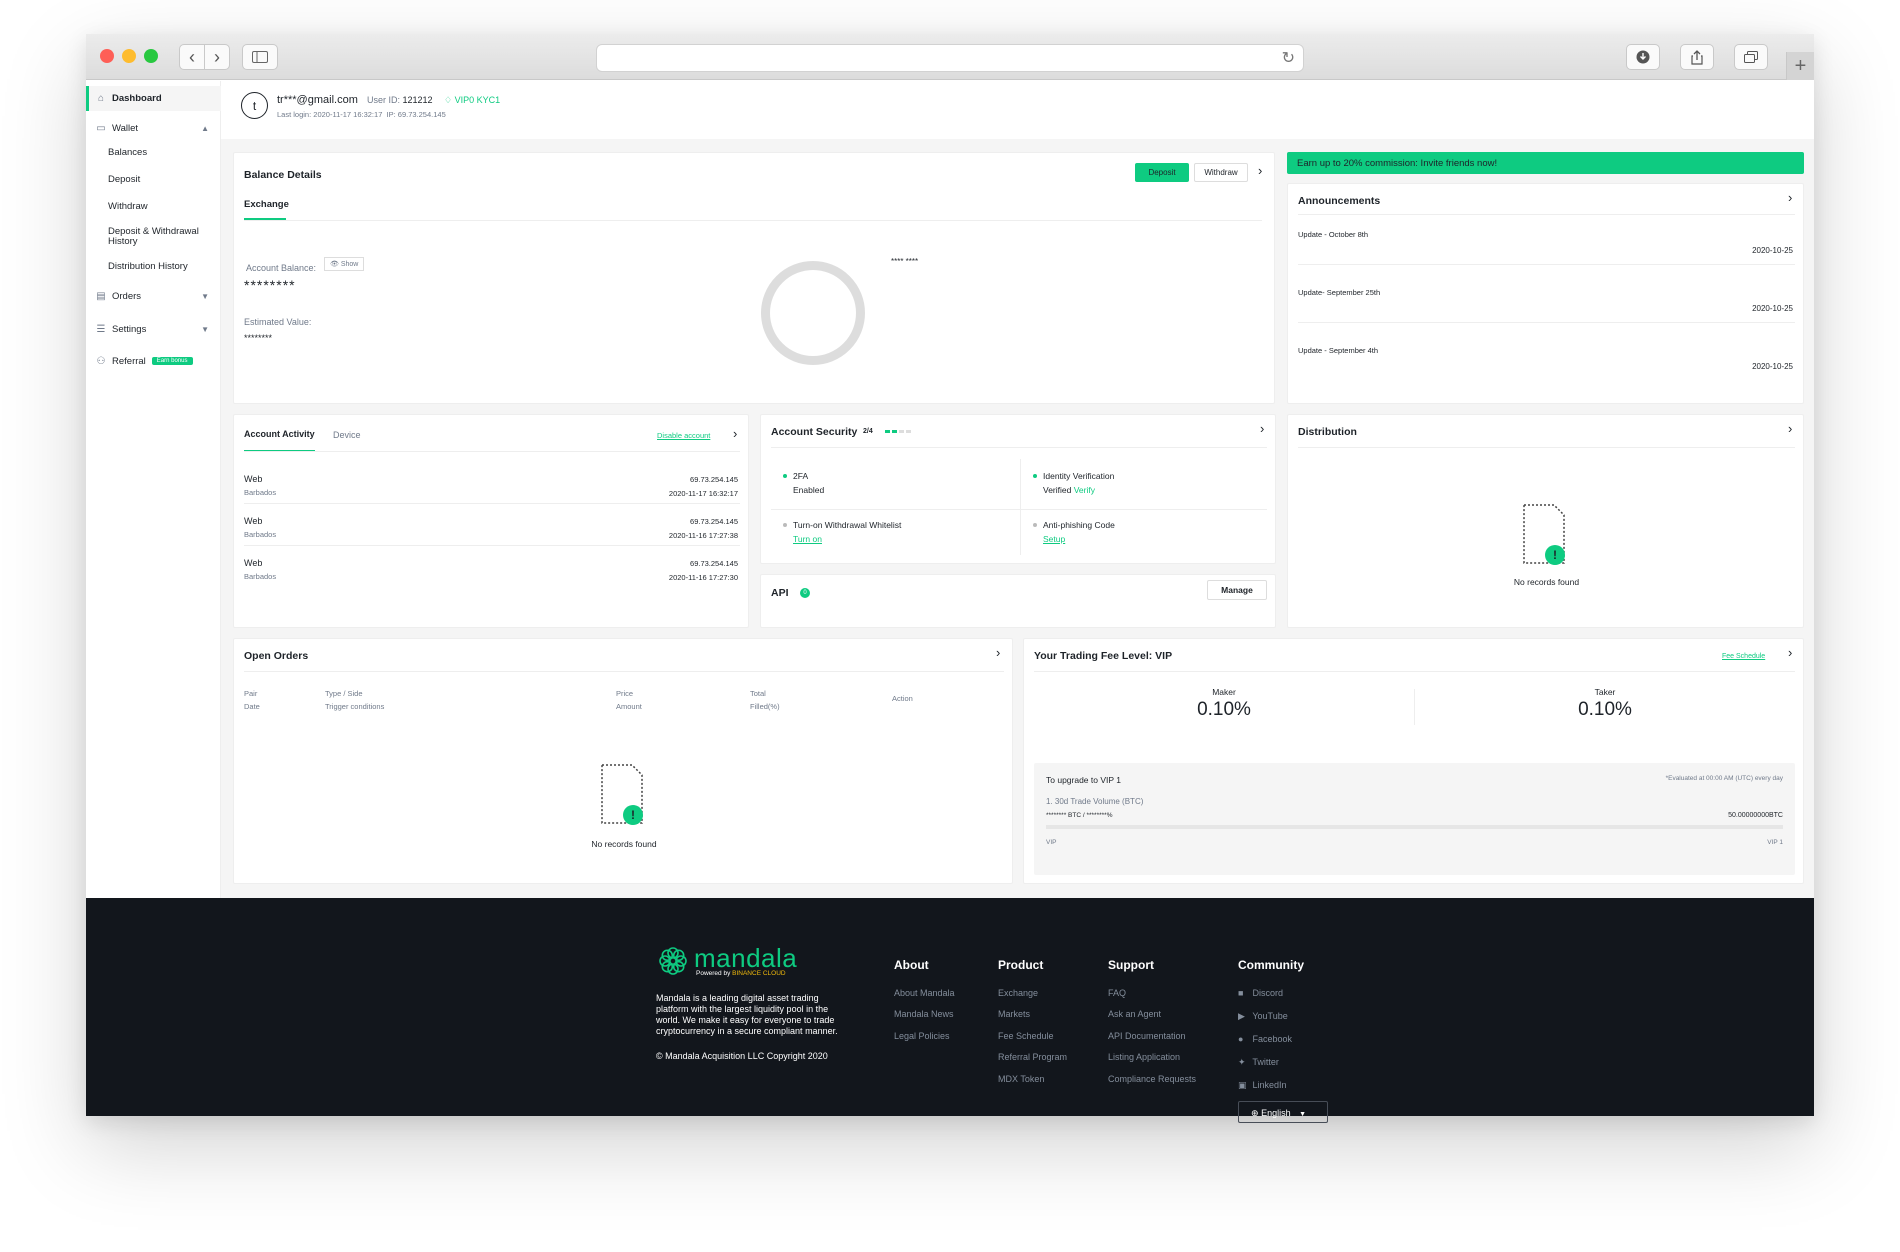 This screenshot has width=1900, height=1252. Describe the element at coordinates (905, 261) in the screenshot. I see `donut-legend: **** ****` at that location.